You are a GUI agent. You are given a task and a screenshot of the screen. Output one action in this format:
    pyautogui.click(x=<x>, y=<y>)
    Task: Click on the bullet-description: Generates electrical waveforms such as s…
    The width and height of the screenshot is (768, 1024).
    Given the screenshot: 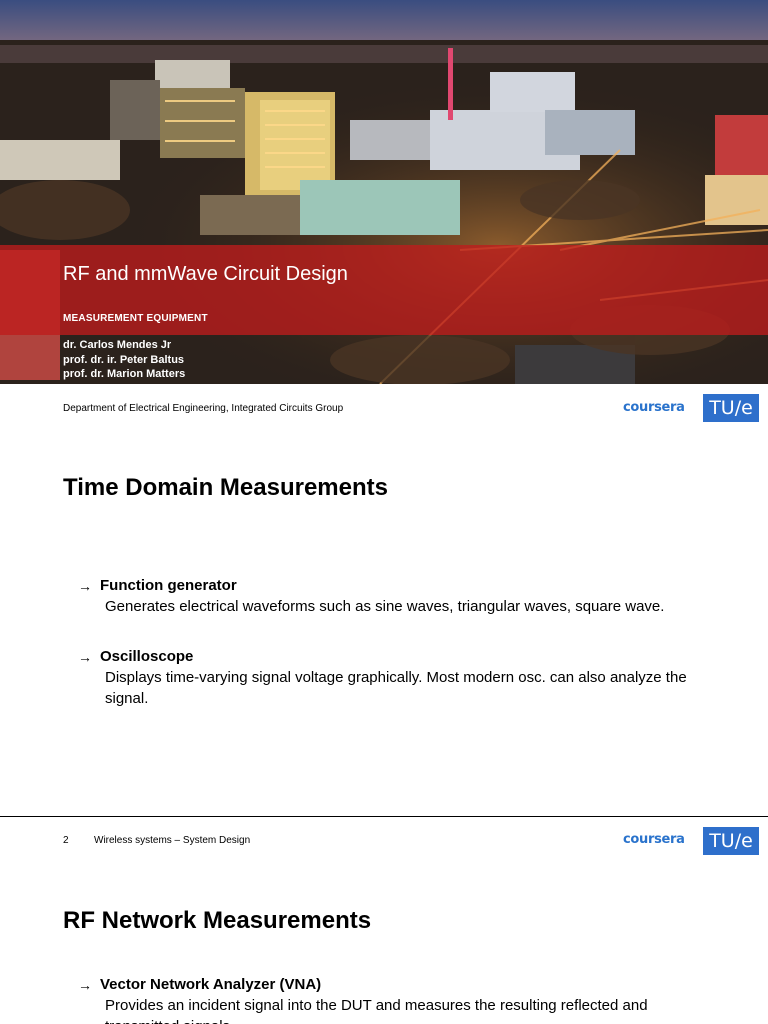 What is the action you would take?
    pyautogui.click(x=385, y=606)
    